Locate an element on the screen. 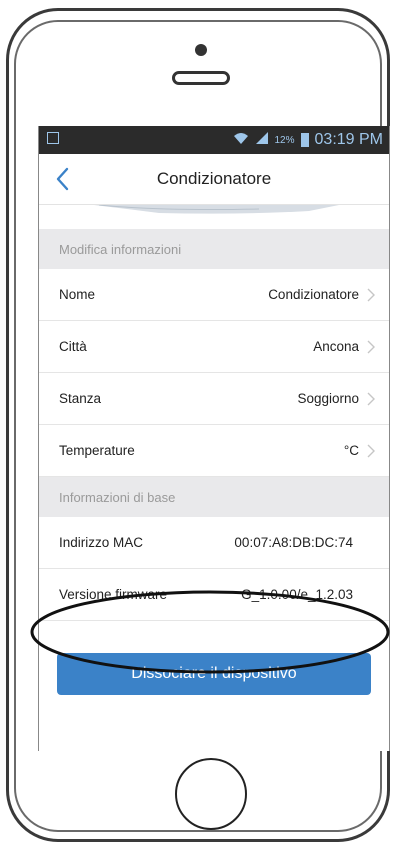 The image size is (398, 850). status-bar: 12% 03:19 PM is located at coordinates (214, 140).